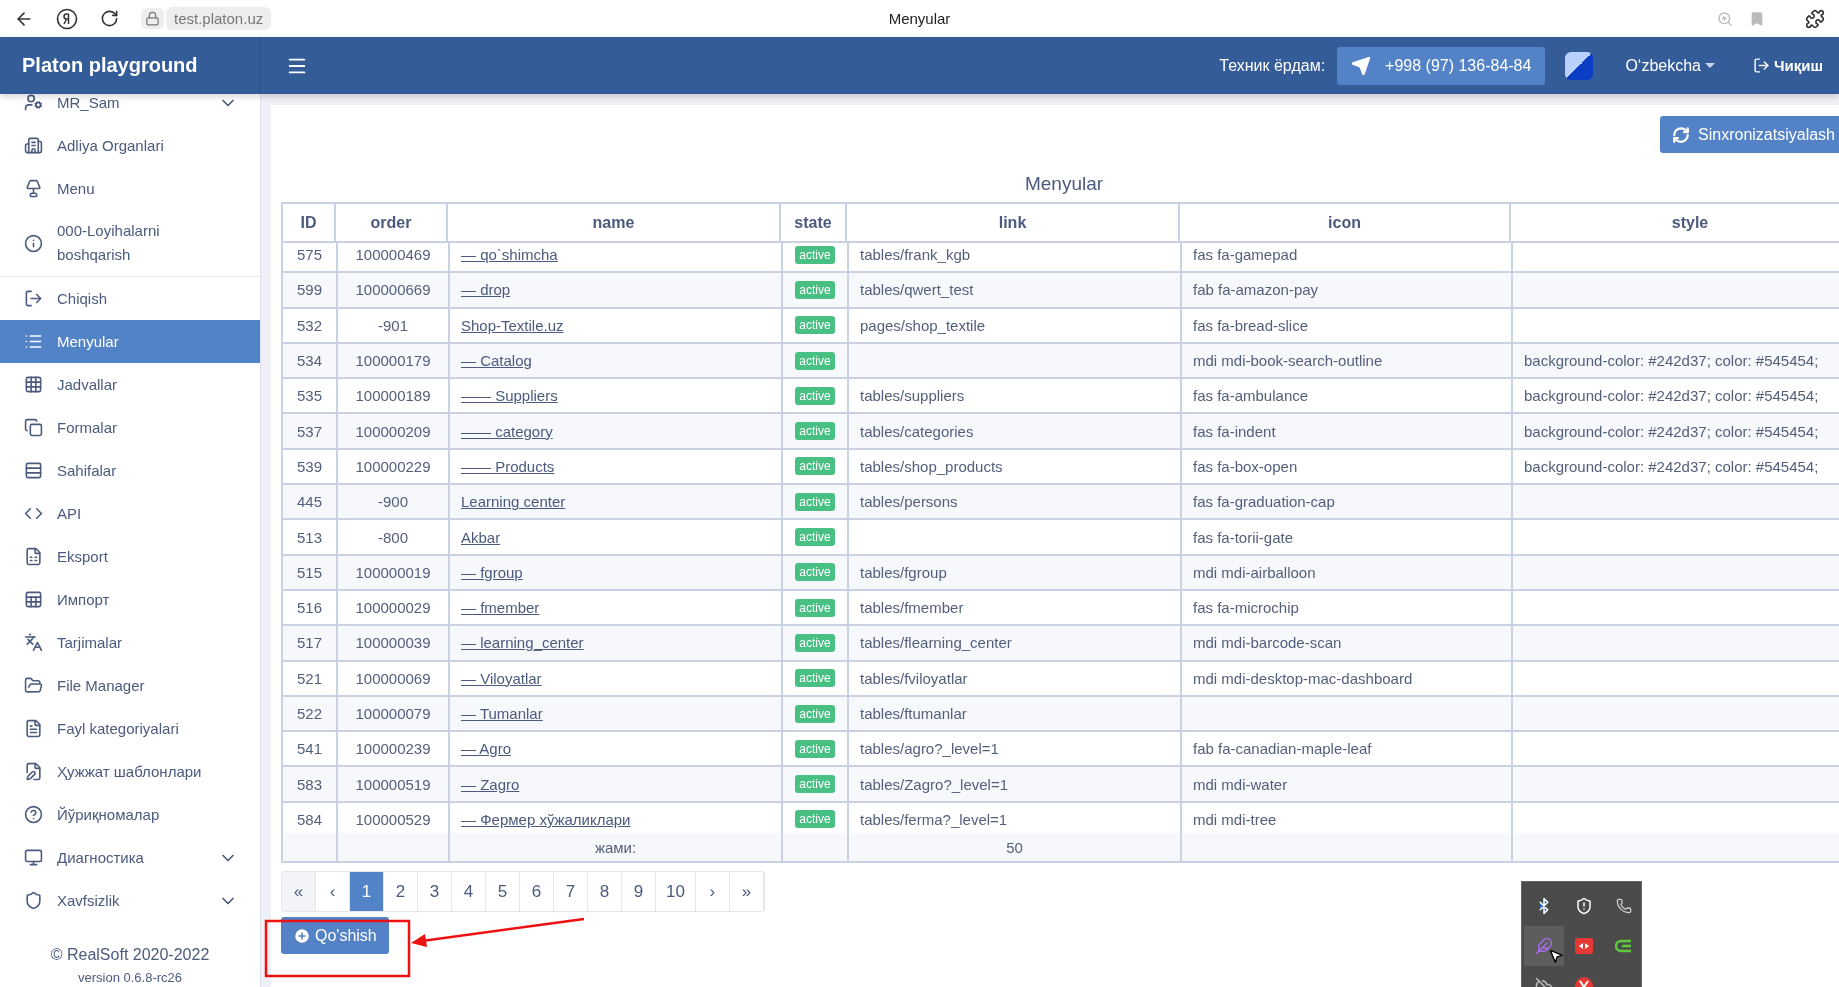 The image size is (1839, 987). I want to click on sidebar-item: Menyular, so click(130, 341).